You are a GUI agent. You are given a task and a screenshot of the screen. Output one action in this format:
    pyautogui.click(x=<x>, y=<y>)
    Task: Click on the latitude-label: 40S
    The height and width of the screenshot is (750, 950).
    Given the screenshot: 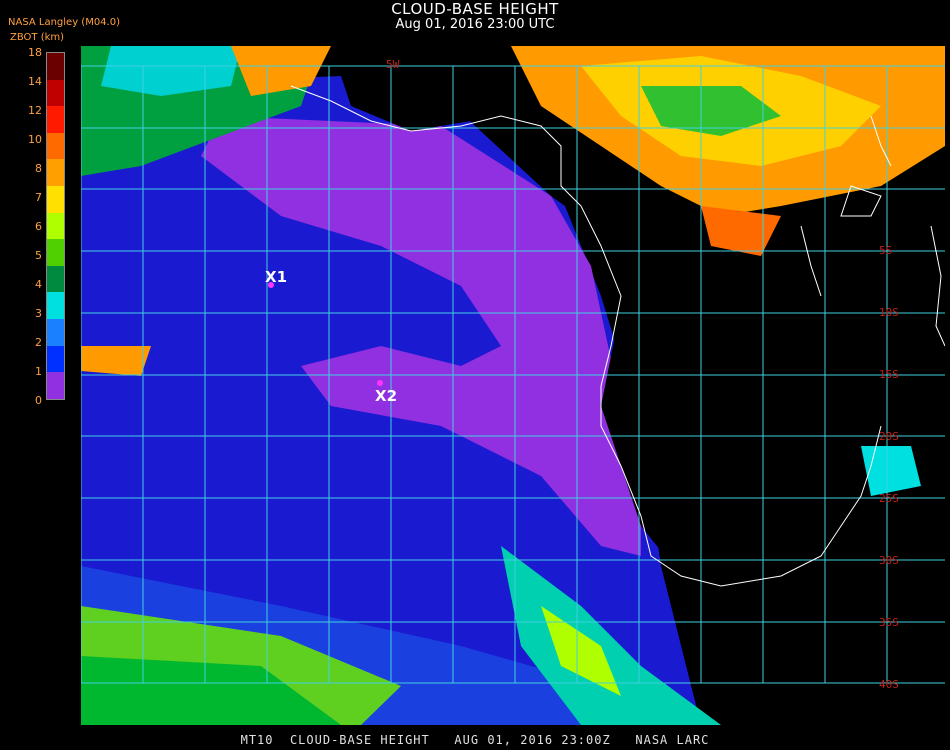 What is the action you would take?
    pyautogui.click(x=889, y=684)
    